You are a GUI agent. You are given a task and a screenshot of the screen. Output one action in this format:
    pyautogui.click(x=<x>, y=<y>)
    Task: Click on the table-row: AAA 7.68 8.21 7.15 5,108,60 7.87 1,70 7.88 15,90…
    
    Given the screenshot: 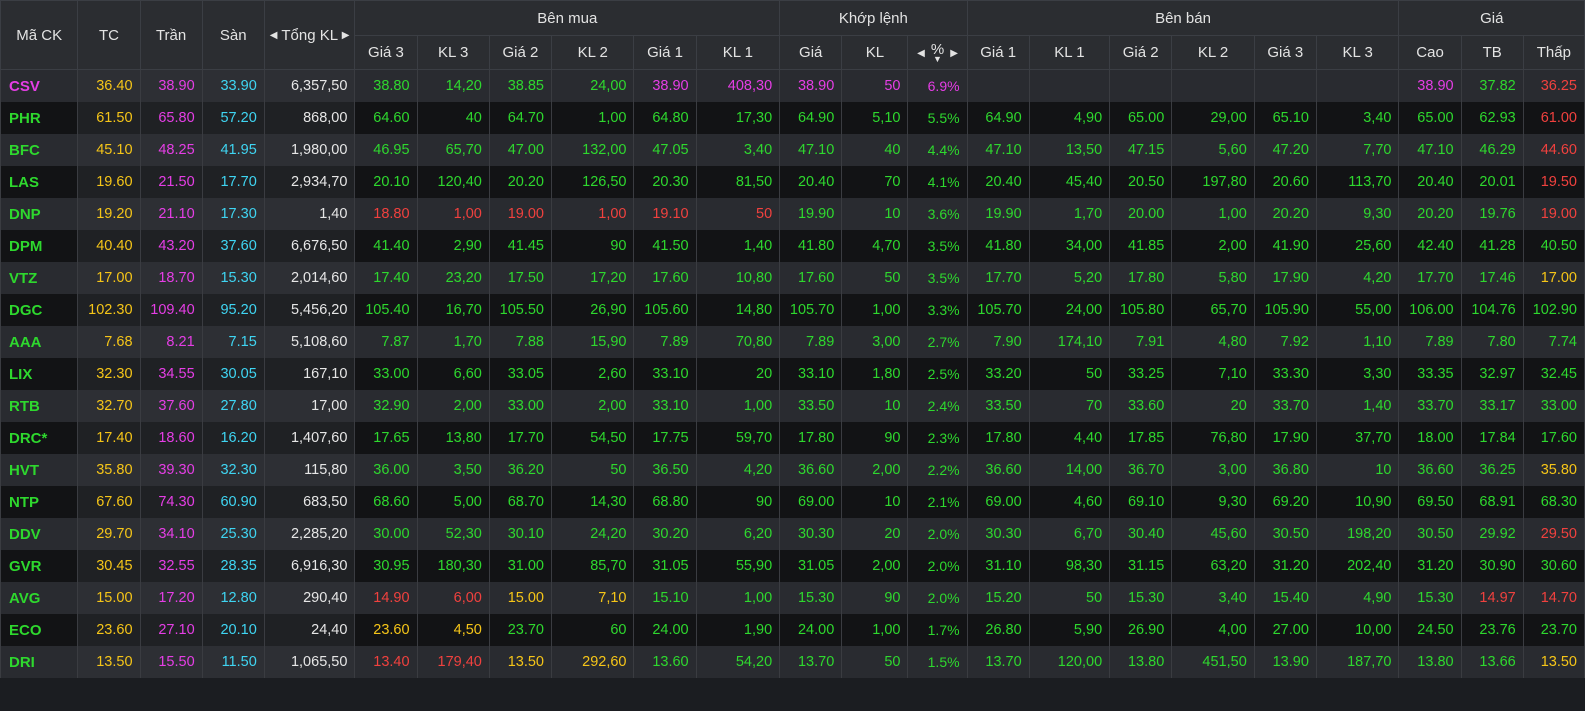 What is the action you would take?
    pyautogui.click(x=792, y=342)
    